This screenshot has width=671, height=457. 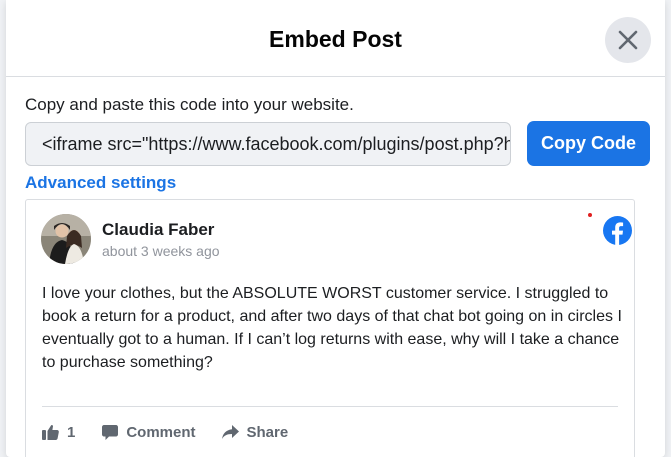 What do you see at coordinates (590, 215) in the screenshot?
I see `notification-dot` at bounding box center [590, 215].